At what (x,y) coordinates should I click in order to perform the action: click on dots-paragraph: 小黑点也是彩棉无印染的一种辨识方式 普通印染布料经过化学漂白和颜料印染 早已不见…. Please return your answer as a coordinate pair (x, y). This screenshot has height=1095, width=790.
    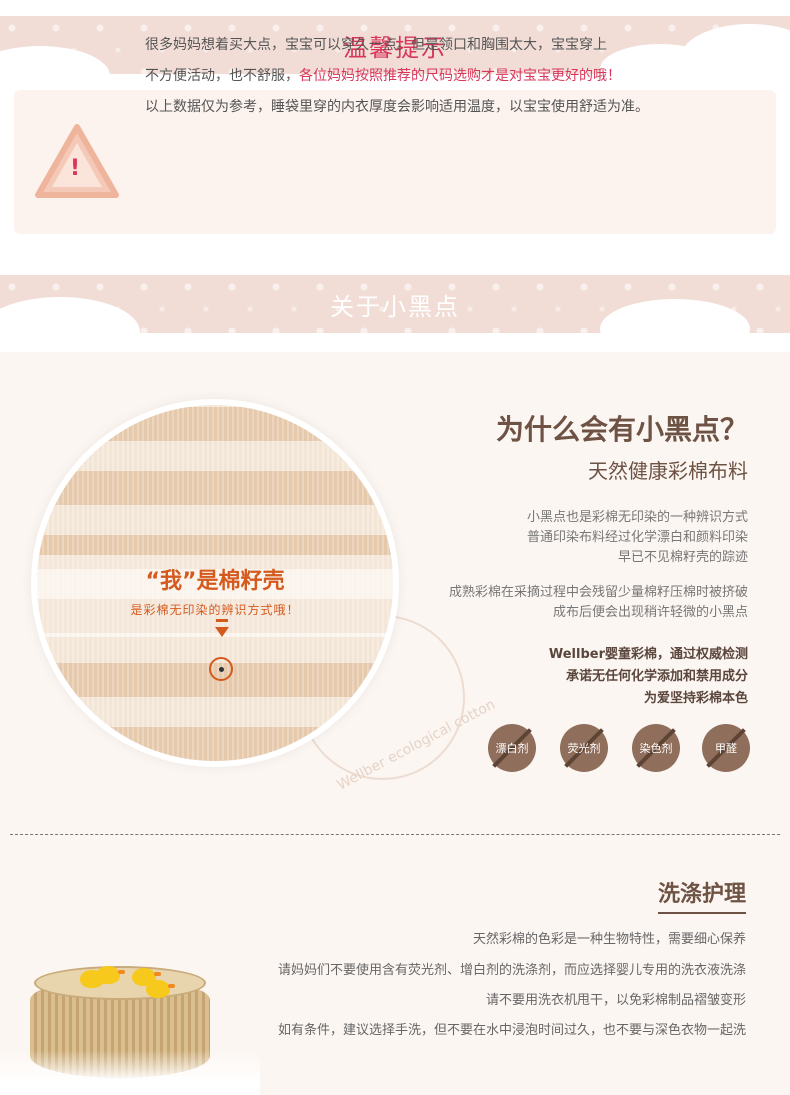
    Looking at the image, I should click on (637, 538).